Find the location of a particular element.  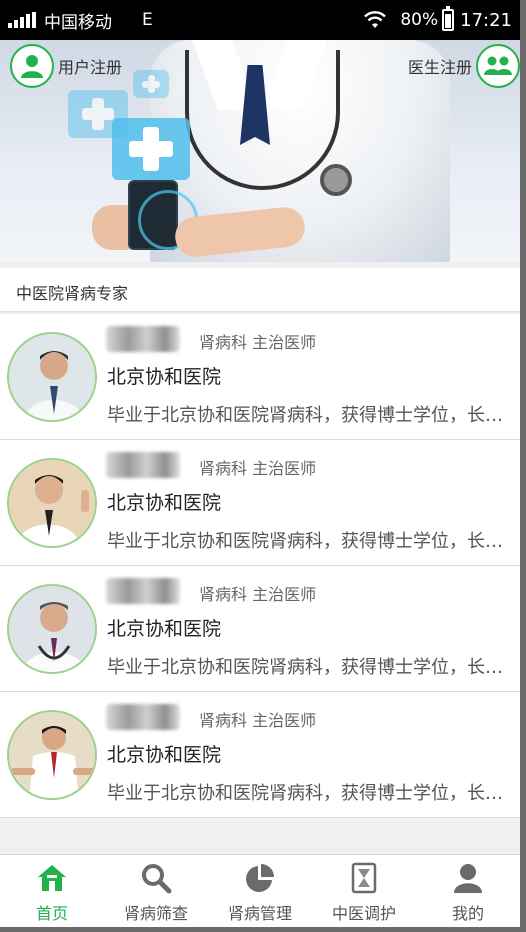

clock: 17:21 is located at coordinates (486, 20).